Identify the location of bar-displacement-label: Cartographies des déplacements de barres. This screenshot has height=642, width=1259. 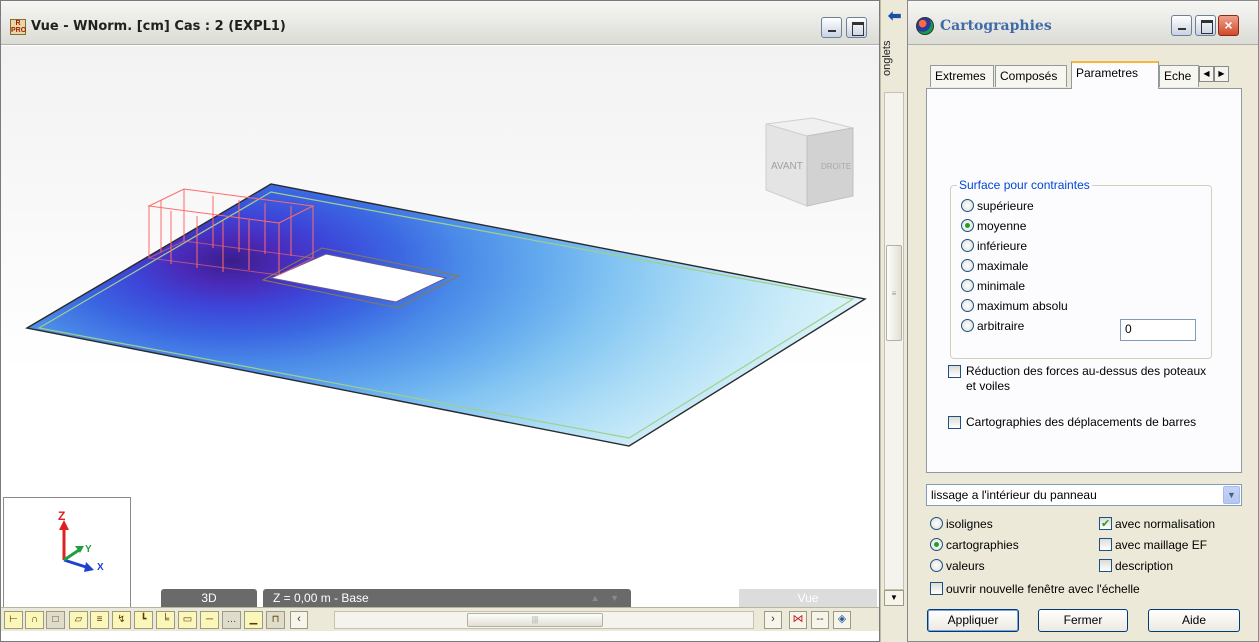
(1081, 422).